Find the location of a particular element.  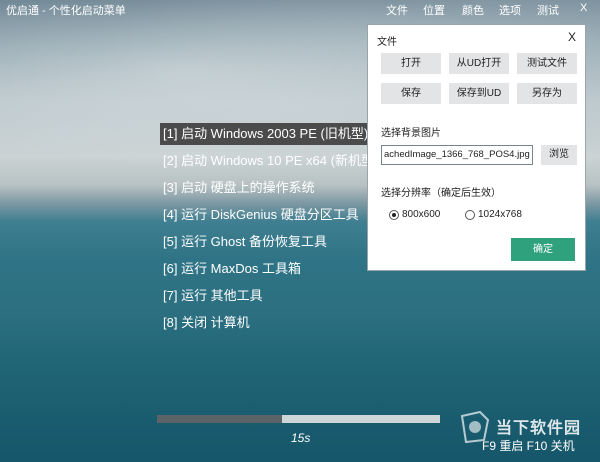

bg-image-label: 选择背景图片 is located at coordinates (411, 133).